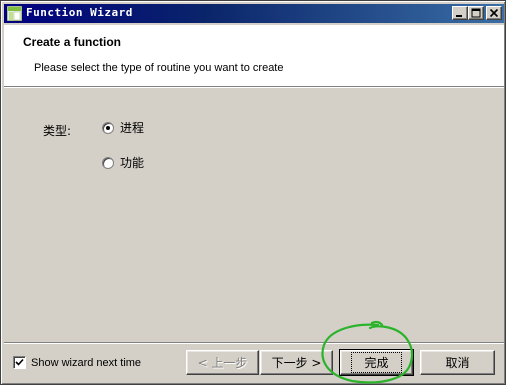  Describe the element at coordinates (132, 128) in the screenshot. I see `radio-label-procedure: 进程` at that location.